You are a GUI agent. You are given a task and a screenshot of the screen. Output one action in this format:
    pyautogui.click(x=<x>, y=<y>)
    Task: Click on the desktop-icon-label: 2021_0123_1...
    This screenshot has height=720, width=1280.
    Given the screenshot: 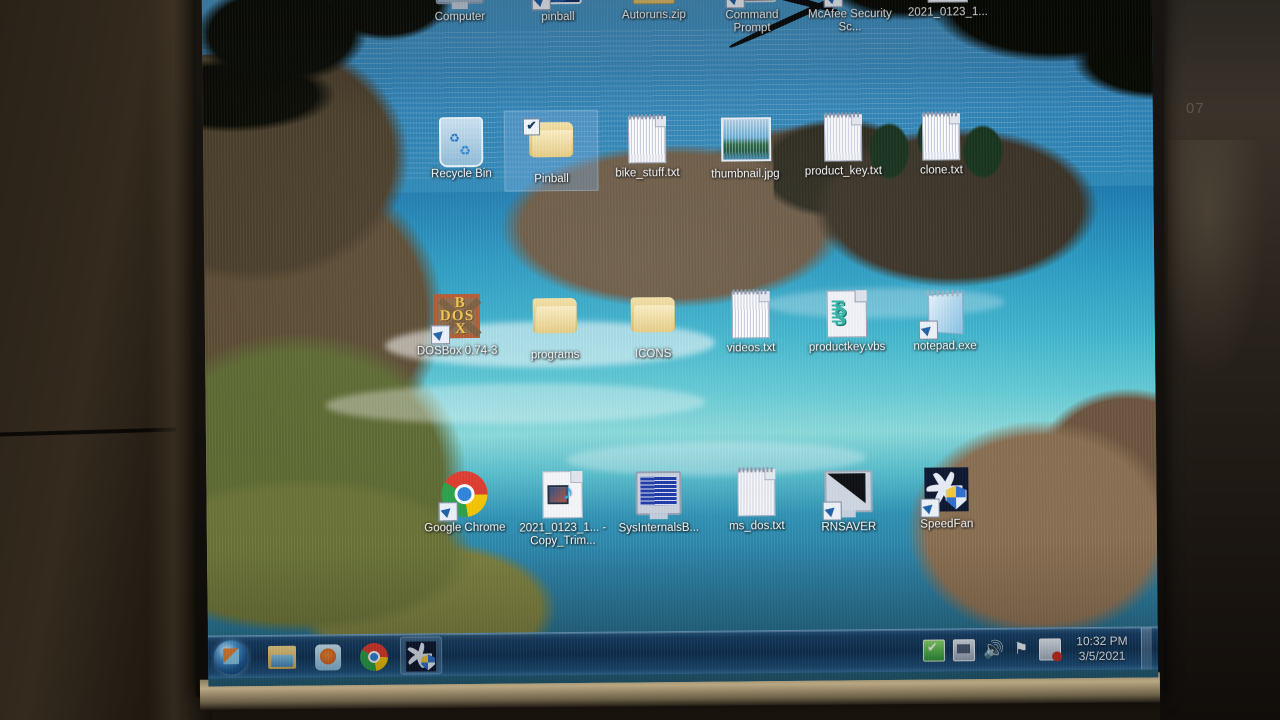 What is the action you would take?
    pyautogui.click(x=947, y=12)
    